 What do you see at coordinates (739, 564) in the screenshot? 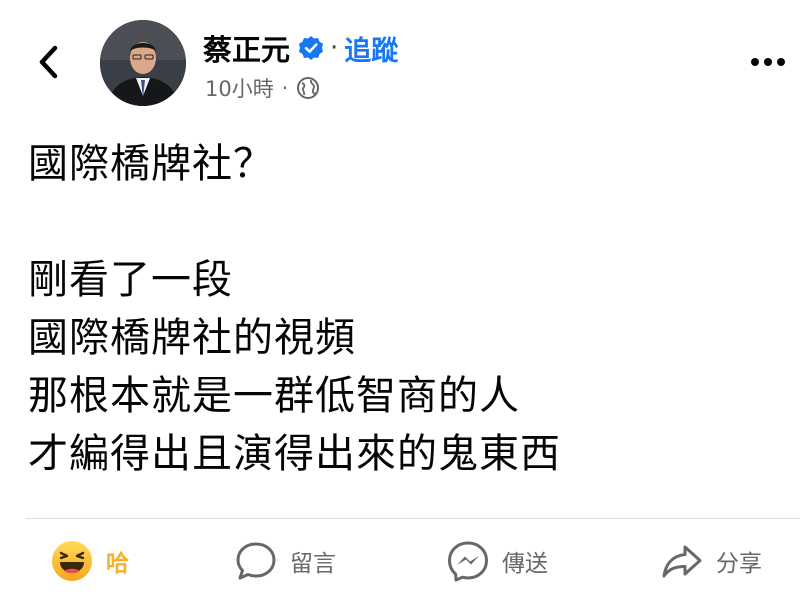
I see `share-label: 分享` at bounding box center [739, 564].